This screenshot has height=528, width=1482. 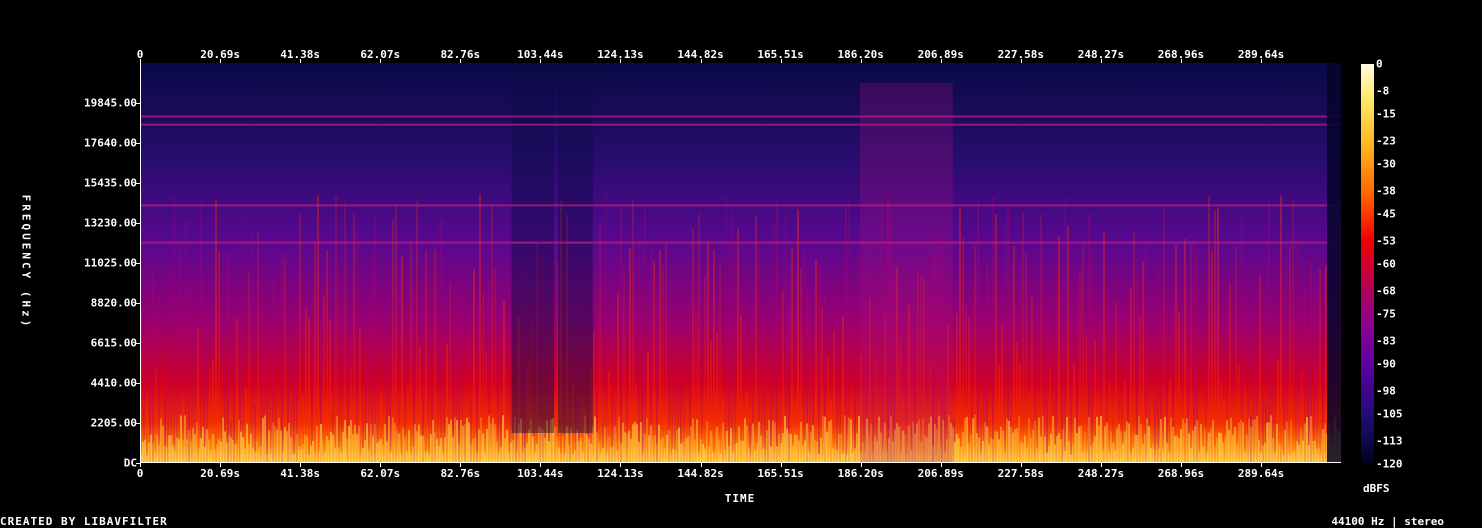 I want to click on colorbar-tick-label: -75, so click(x=1386, y=314).